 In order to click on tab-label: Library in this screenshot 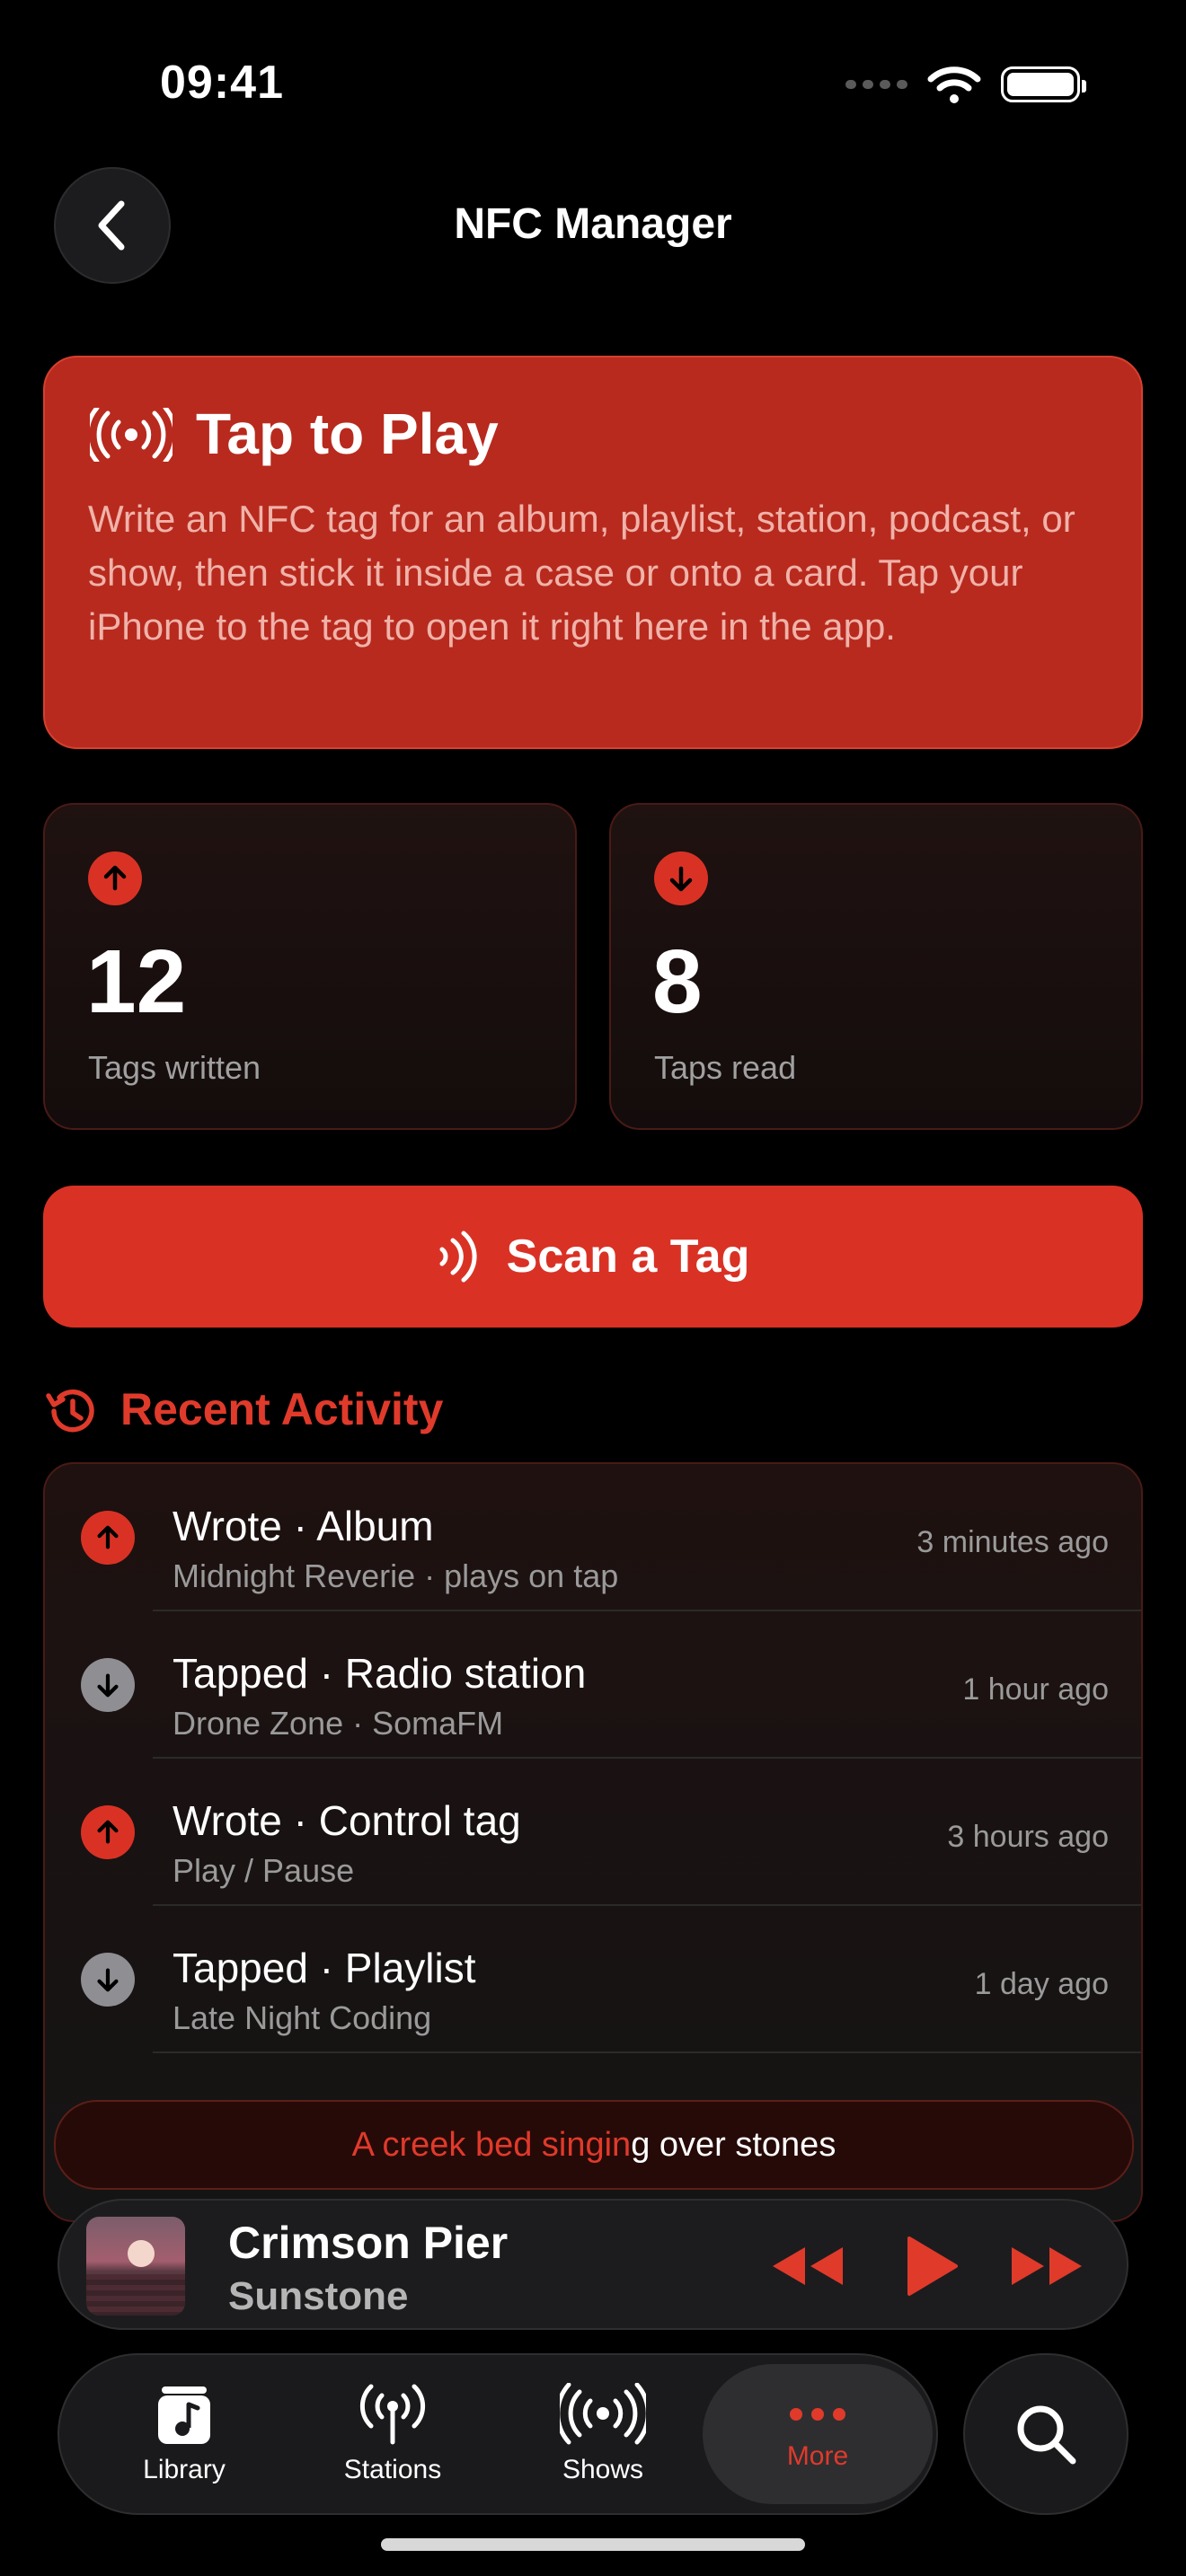, I will do `click(184, 2469)`.